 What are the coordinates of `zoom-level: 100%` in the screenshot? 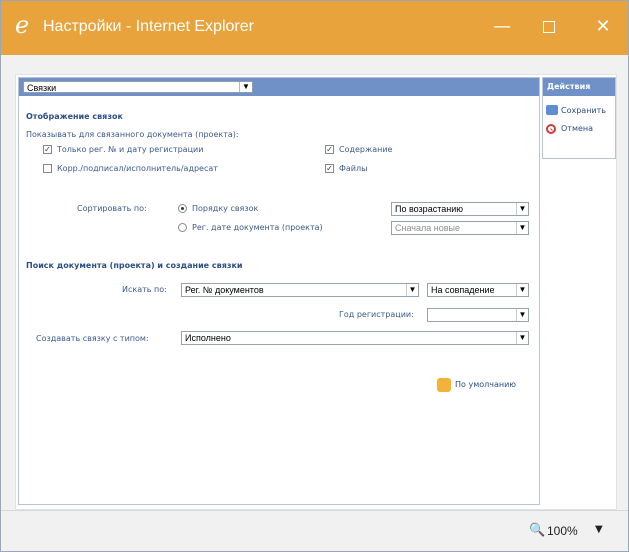 It's located at (562, 531).